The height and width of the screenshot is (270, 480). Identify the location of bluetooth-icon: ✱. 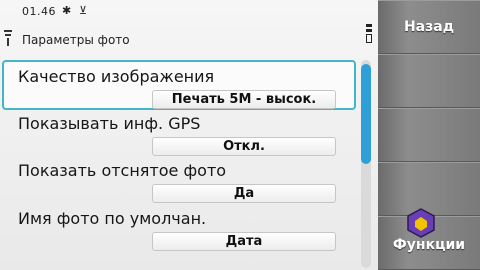
(67, 10).